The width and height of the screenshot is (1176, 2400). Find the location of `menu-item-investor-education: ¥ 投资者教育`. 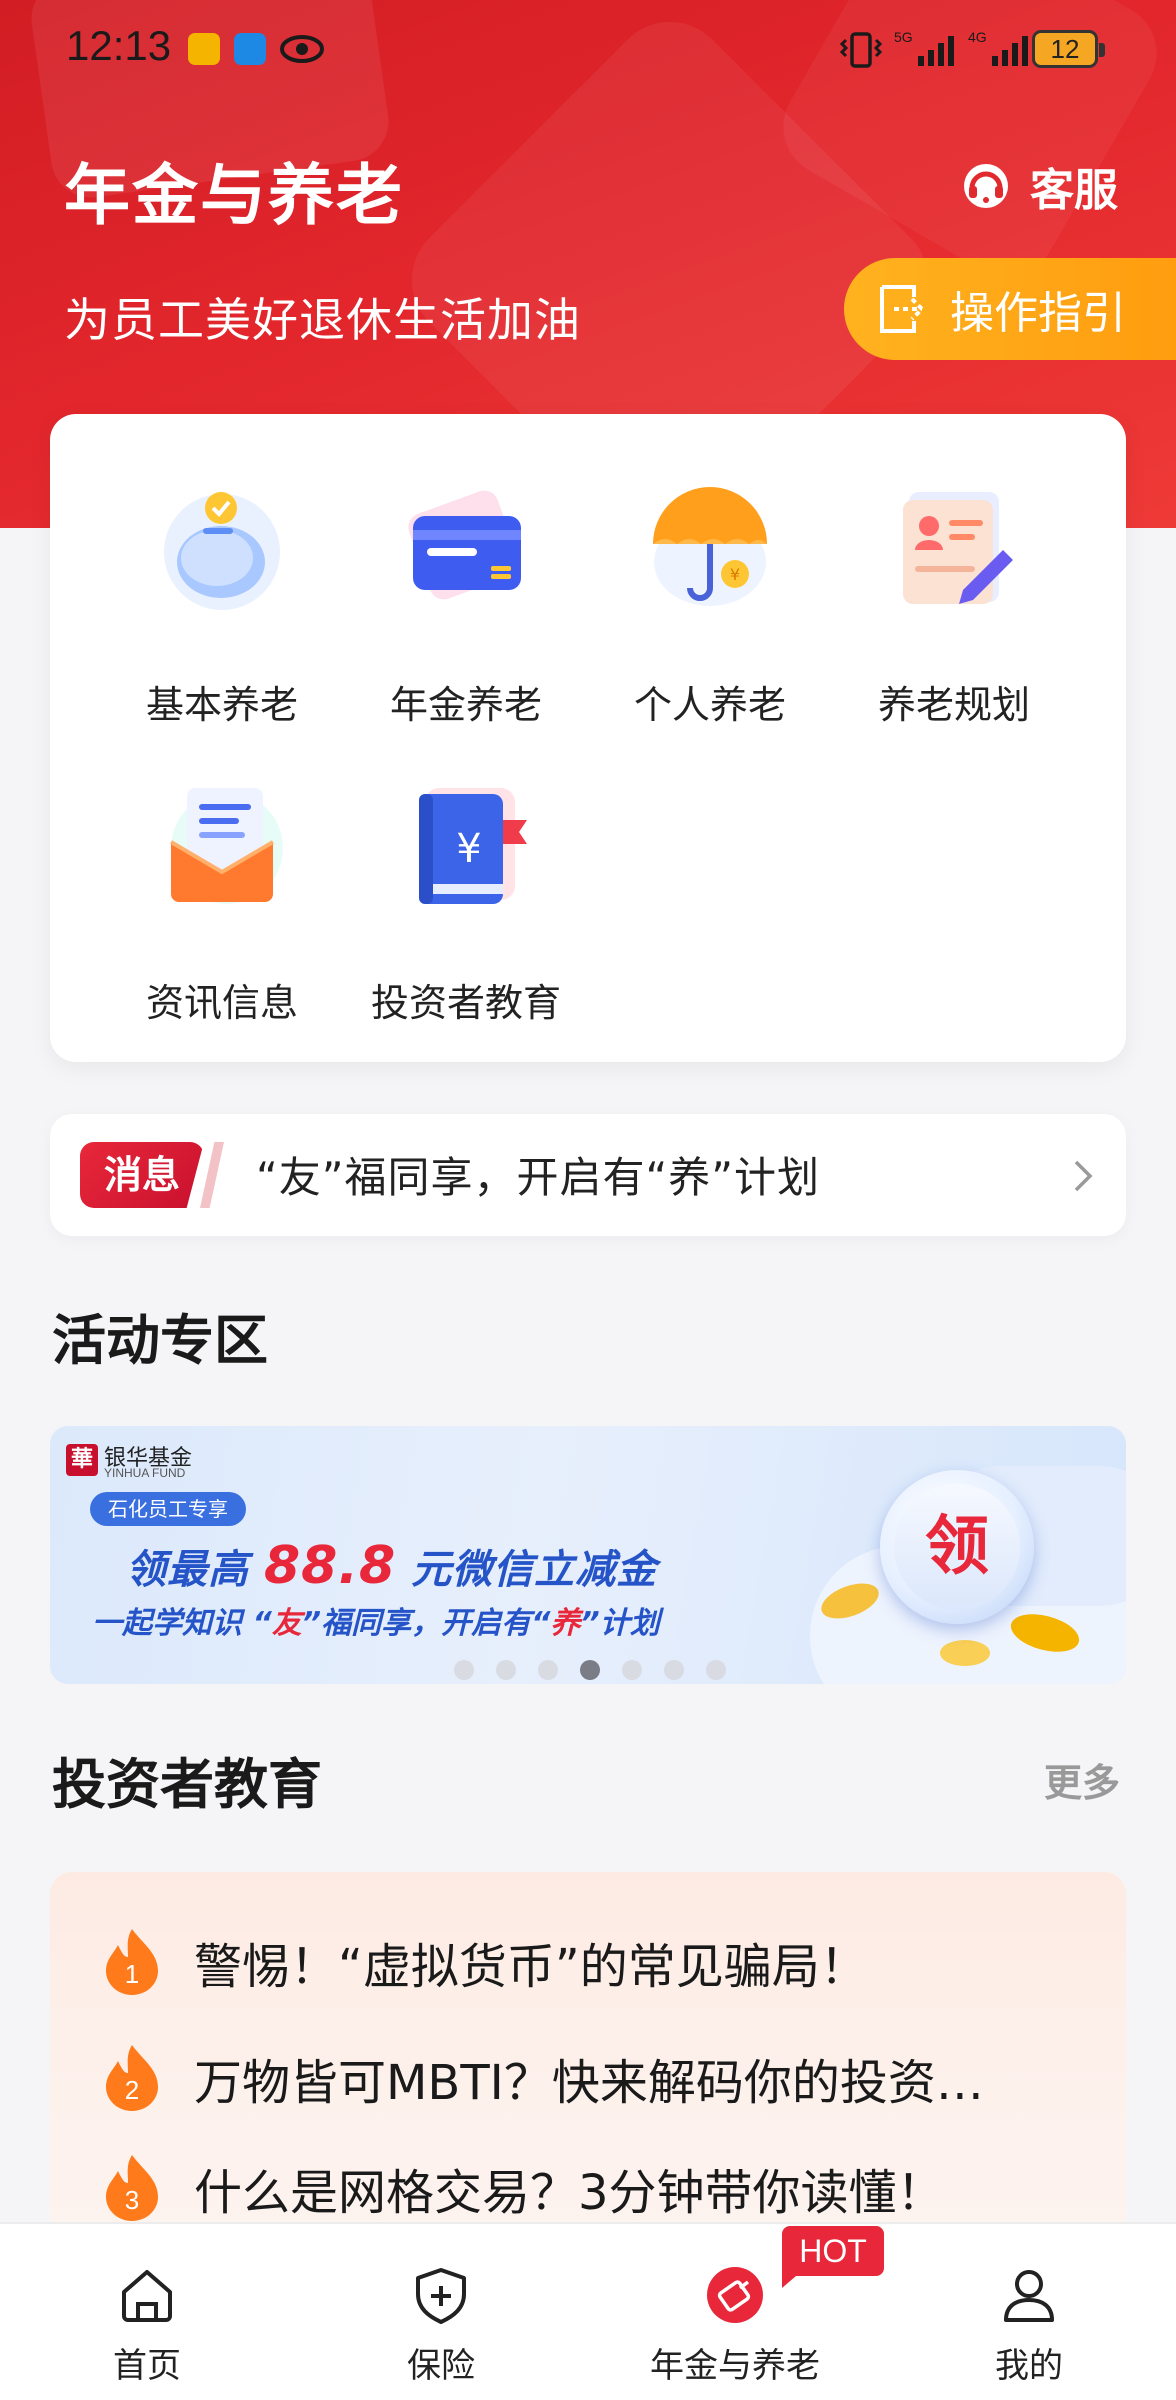

menu-item-investor-education: ¥ 投资者教育 is located at coordinates (466, 874).